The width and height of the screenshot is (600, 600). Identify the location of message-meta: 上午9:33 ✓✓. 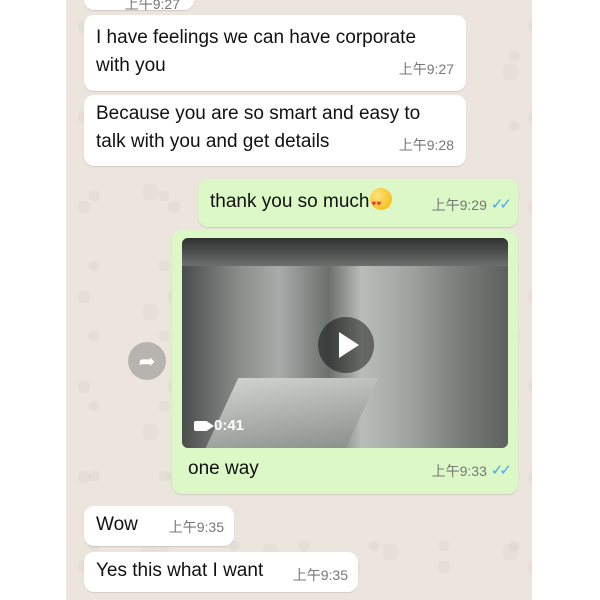
(471, 471).